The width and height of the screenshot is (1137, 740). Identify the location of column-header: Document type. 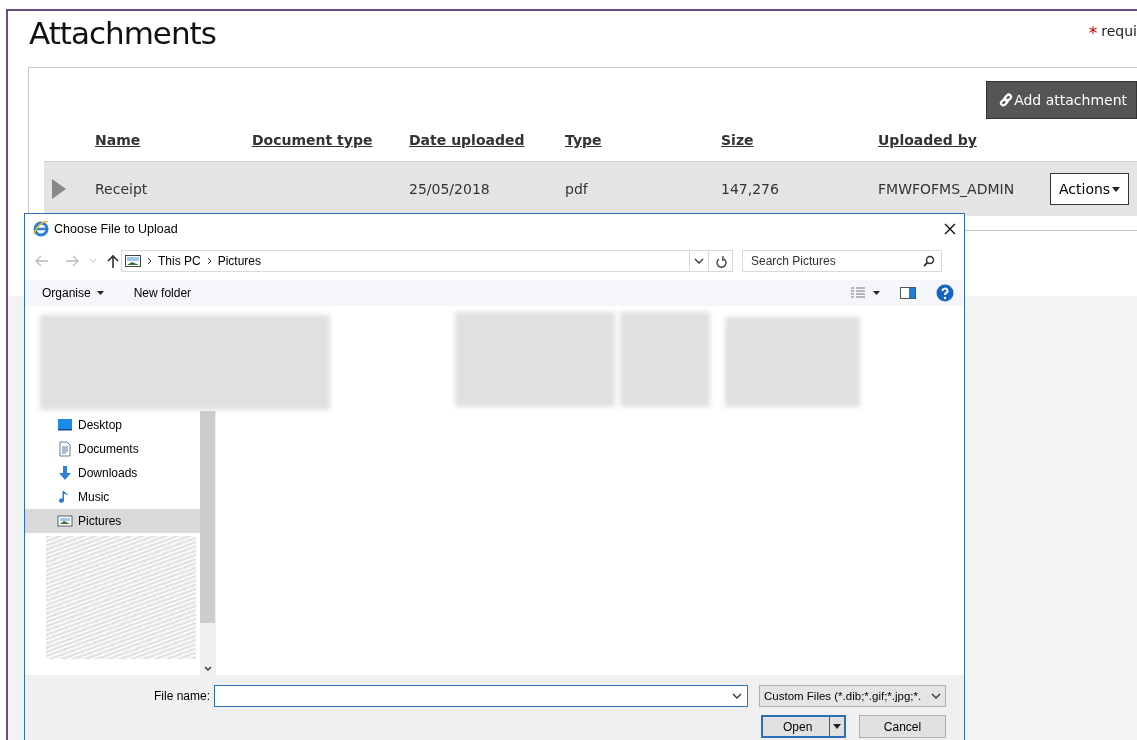
(312, 140).